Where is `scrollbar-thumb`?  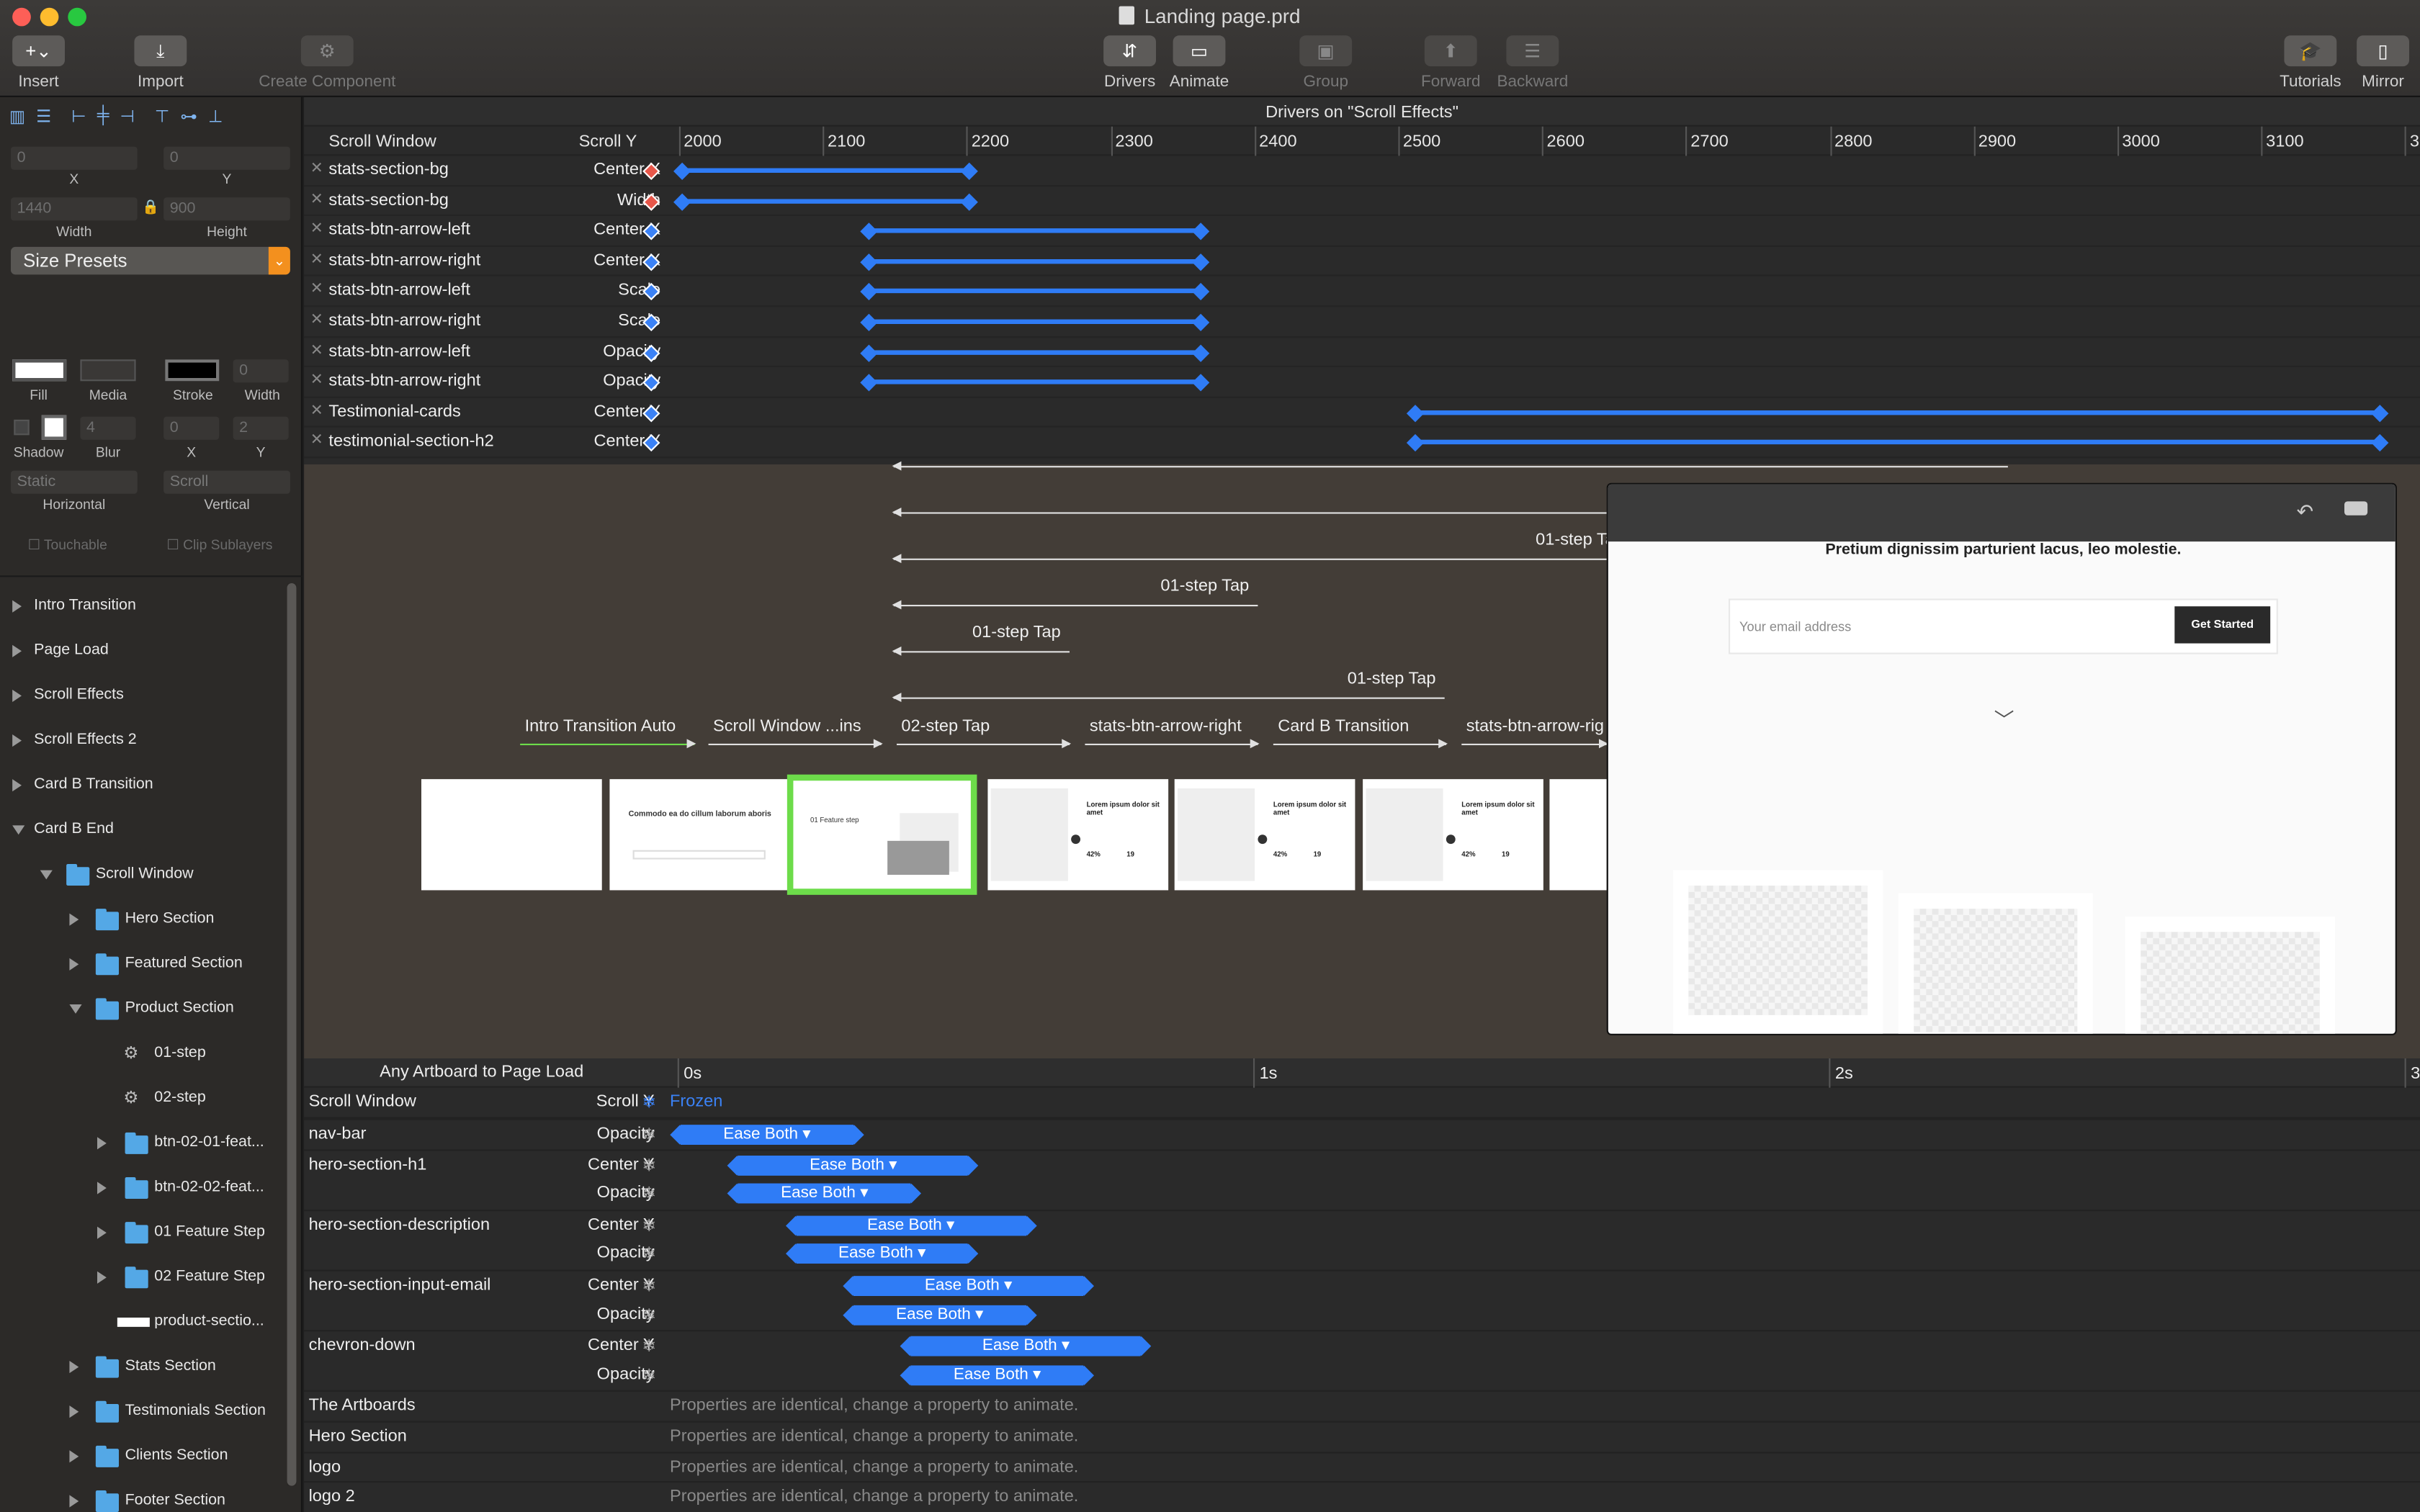 scrollbar-thumb is located at coordinates (292, 1034).